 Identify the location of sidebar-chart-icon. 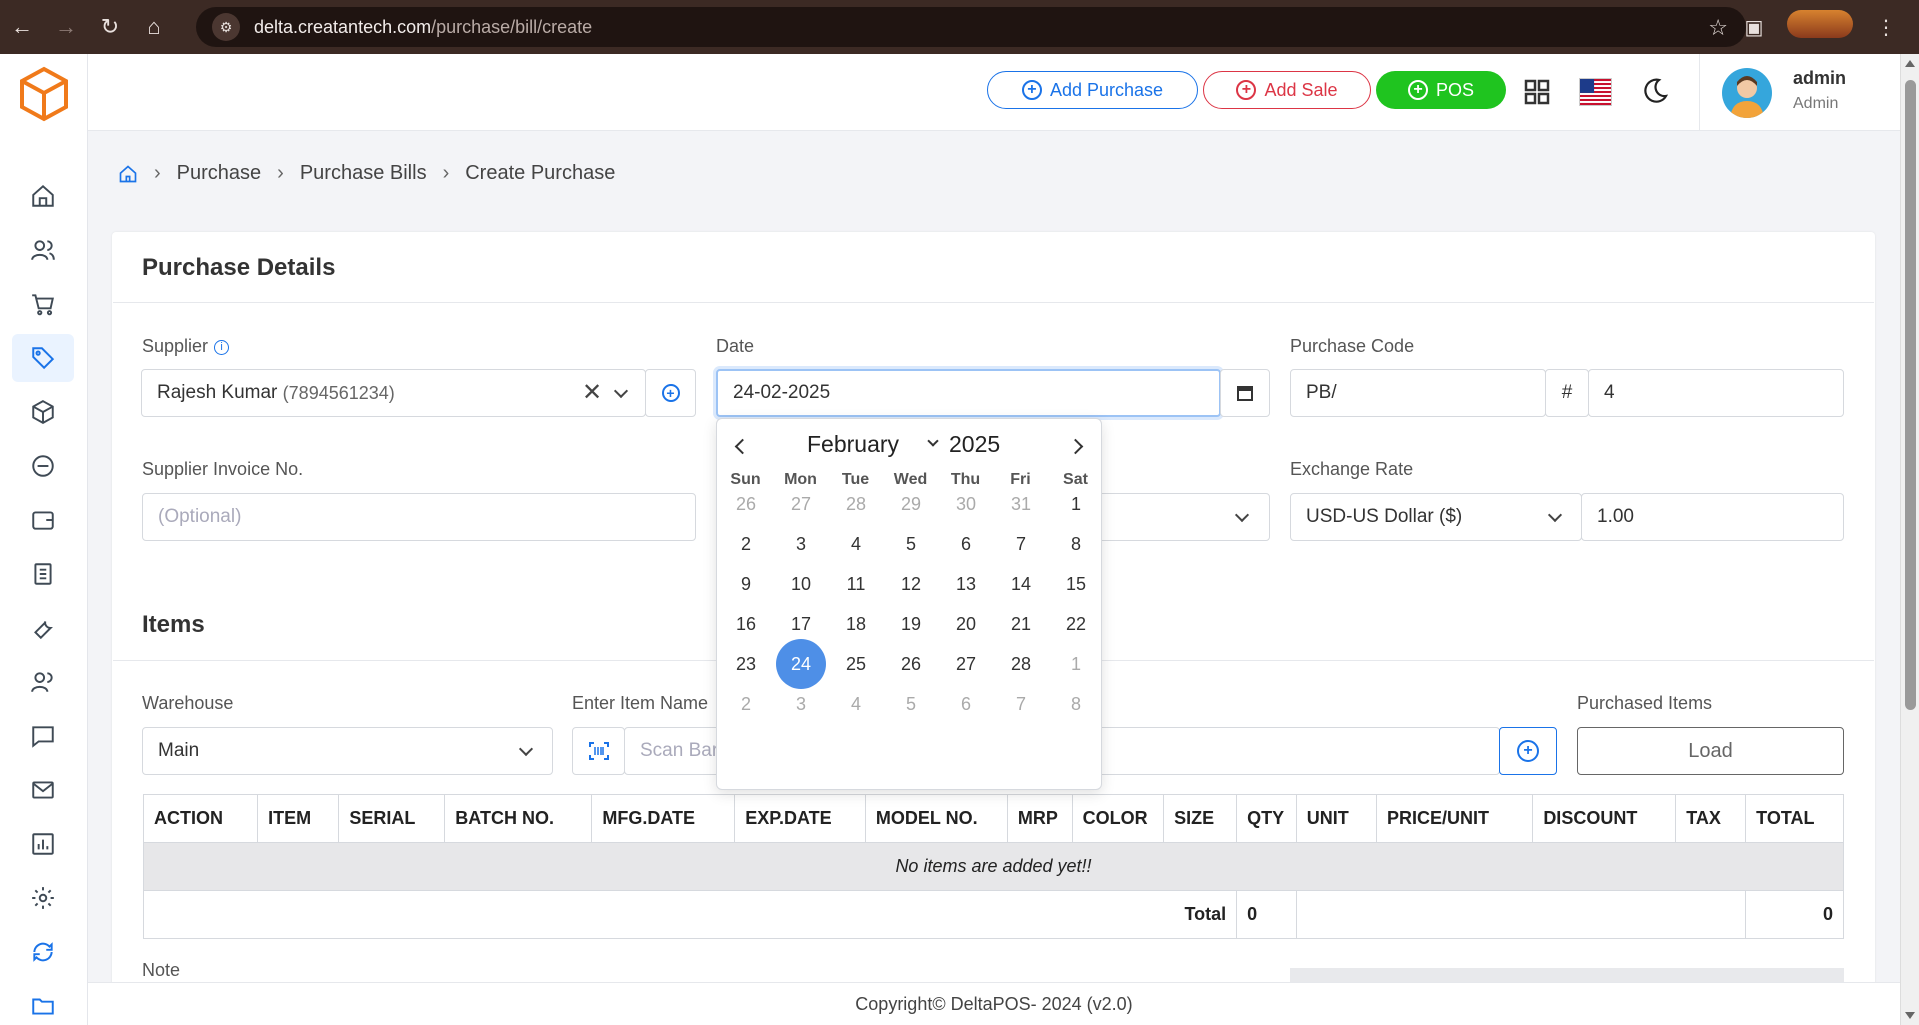
(43, 844).